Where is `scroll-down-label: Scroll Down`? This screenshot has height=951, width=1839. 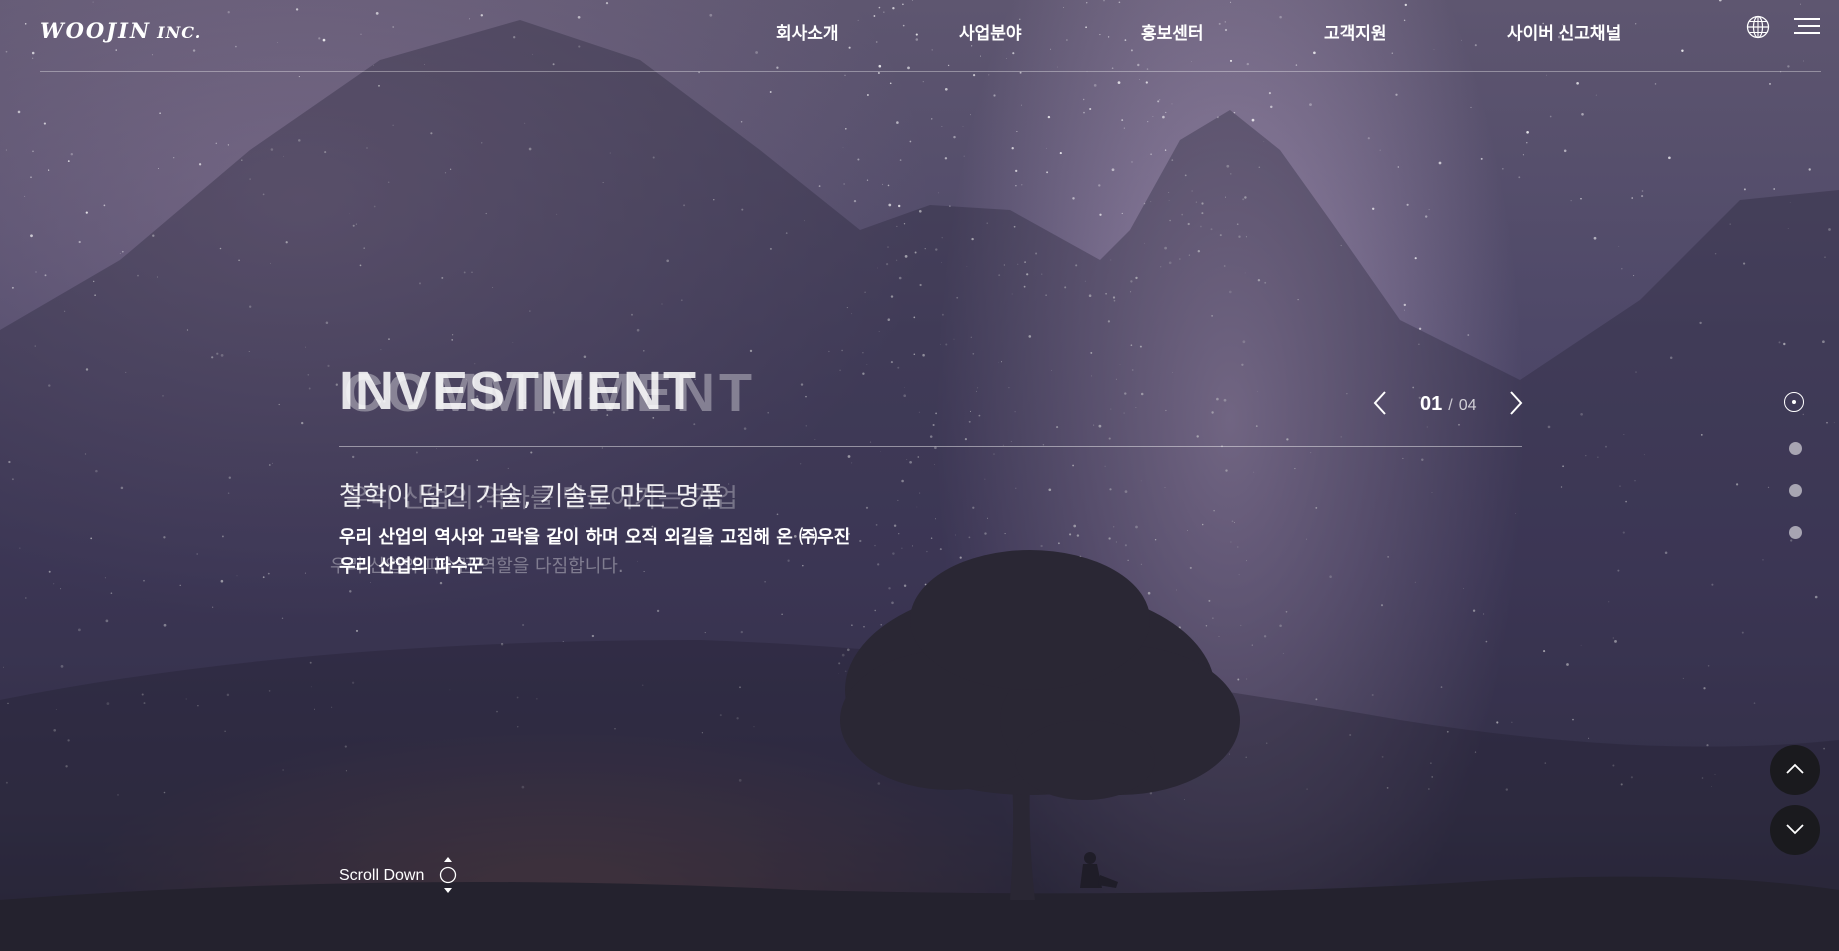 scroll-down-label: Scroll Down is located at coordinates (382, 875).